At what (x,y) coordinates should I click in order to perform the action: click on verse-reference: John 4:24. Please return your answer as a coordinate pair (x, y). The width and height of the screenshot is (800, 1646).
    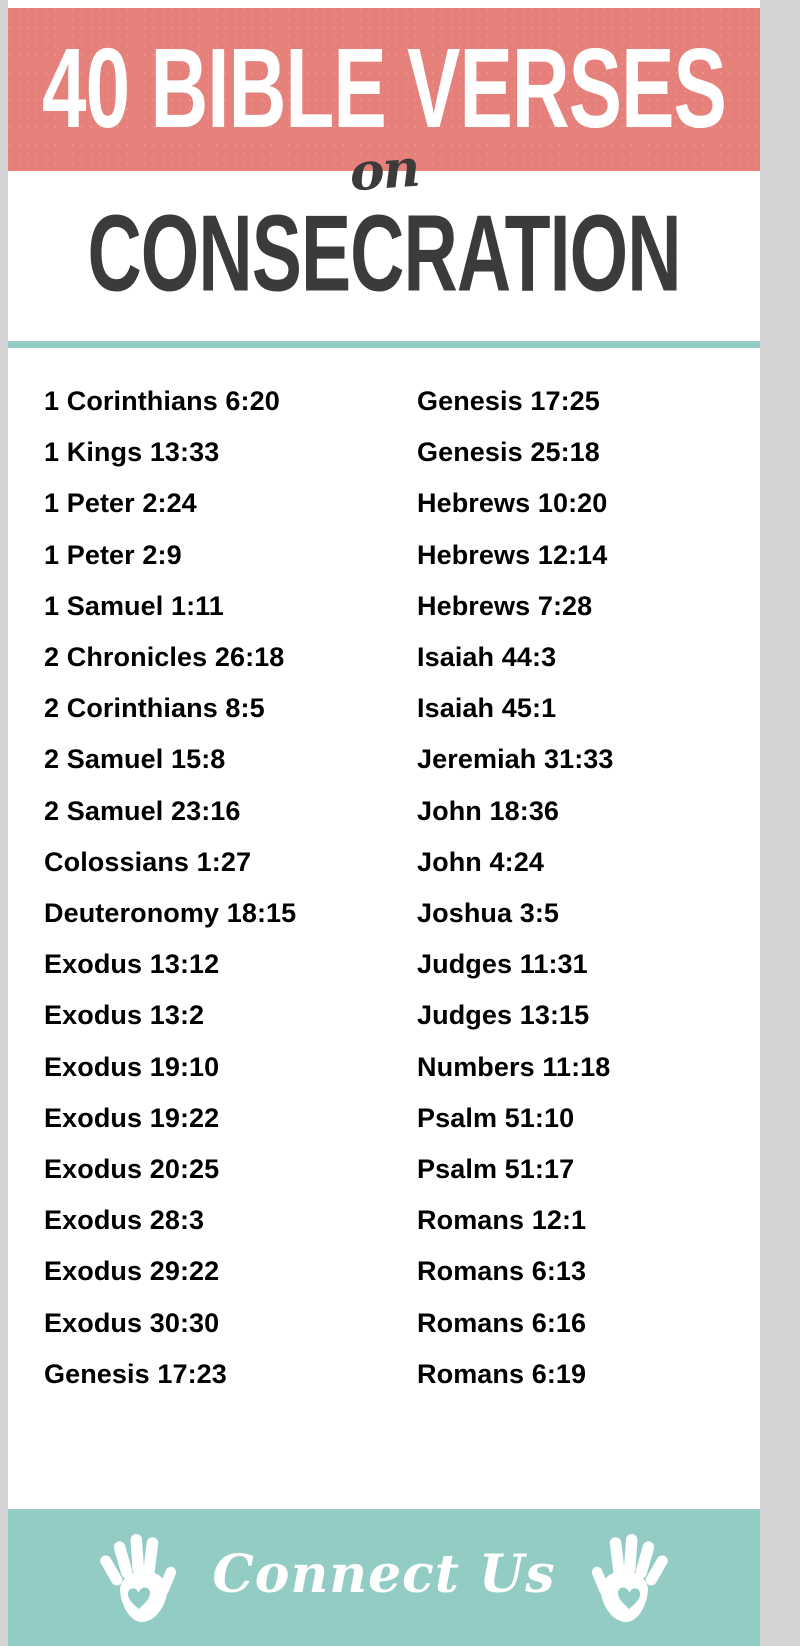
    Looking at the image, I should click on (480, 861).